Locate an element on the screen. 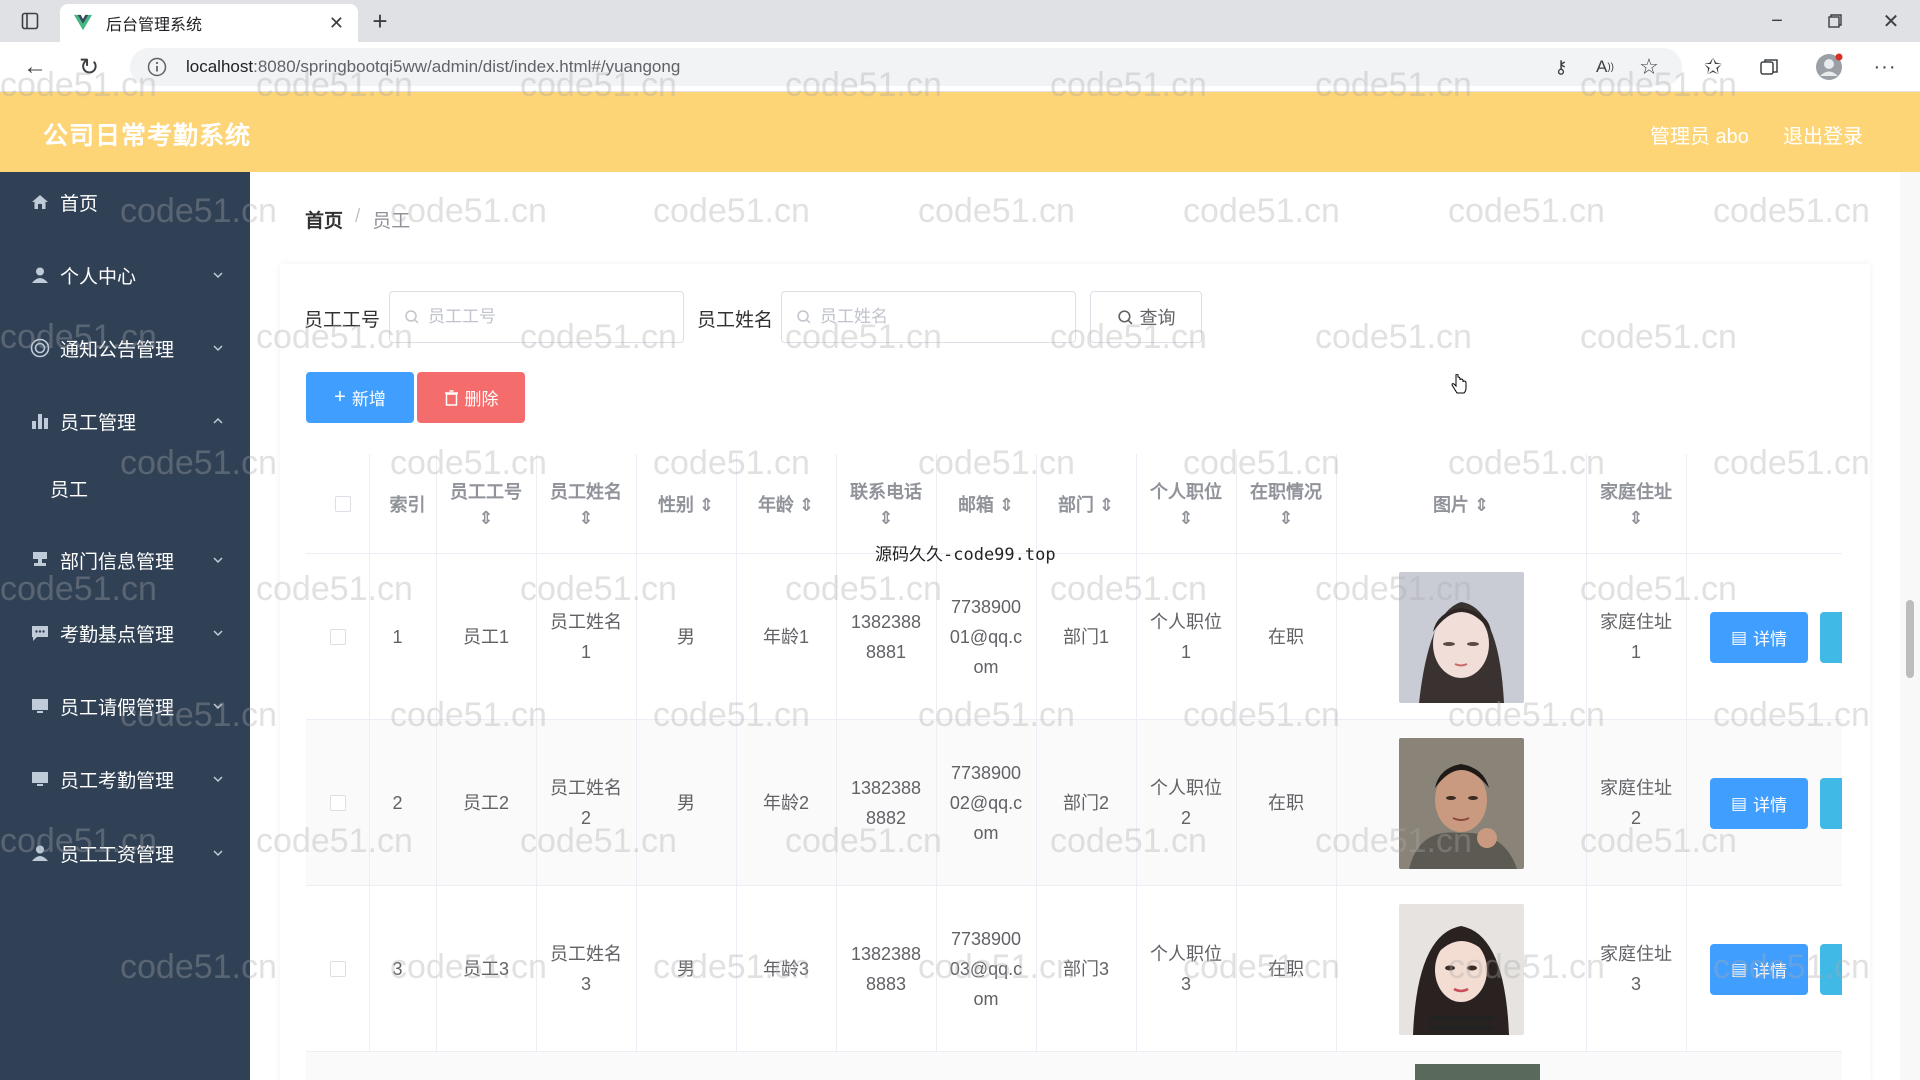 Image resolution: width=1920 pixels, height=1080 pixels. user-icon is located at coordinates (40, 853).